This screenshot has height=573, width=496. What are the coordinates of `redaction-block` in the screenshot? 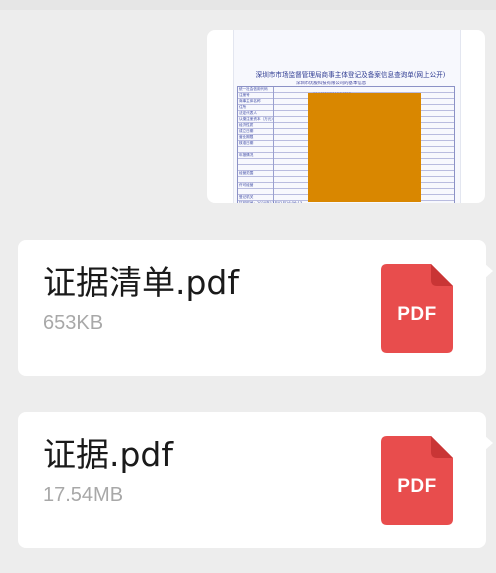 It's located at (364, 147).